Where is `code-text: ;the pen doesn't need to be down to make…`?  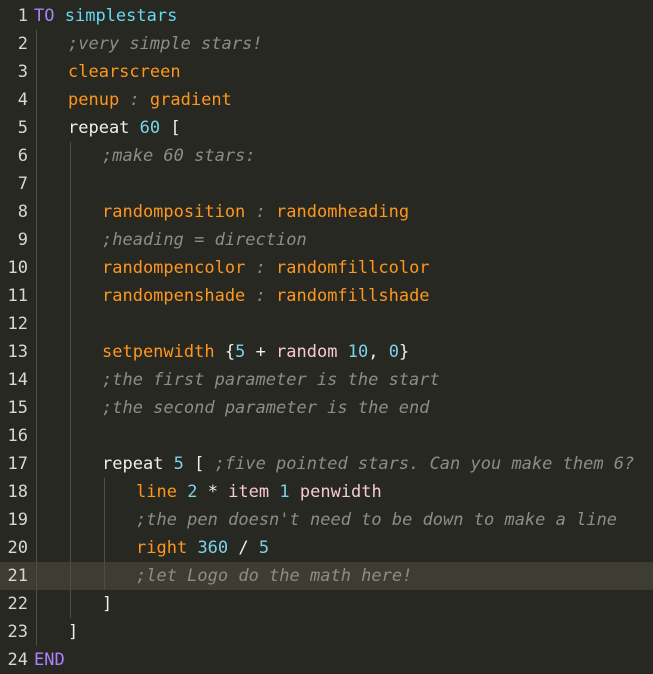
code-text: ;the pen doesn't need to be down to make… is located at coordinates (376, 520).